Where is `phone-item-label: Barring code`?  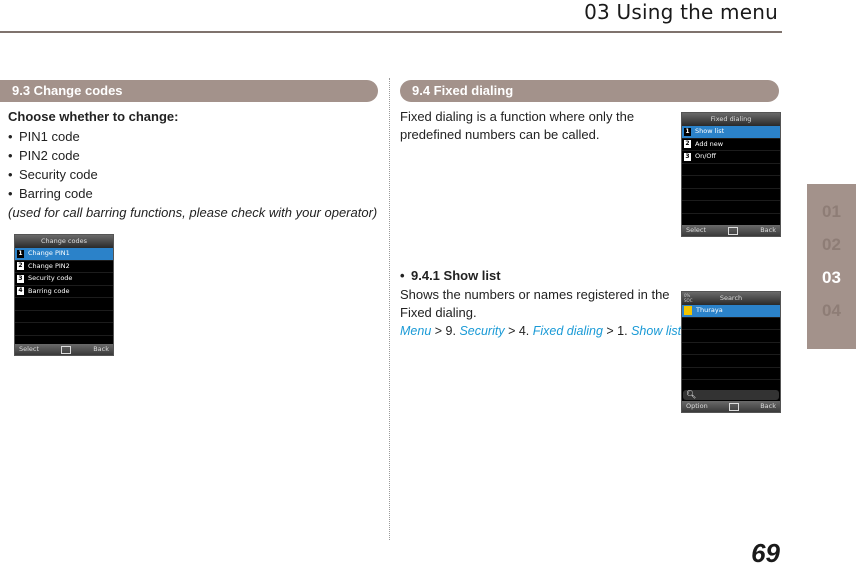 phone-item-label: Barring code is located at coordinates (49, 290).